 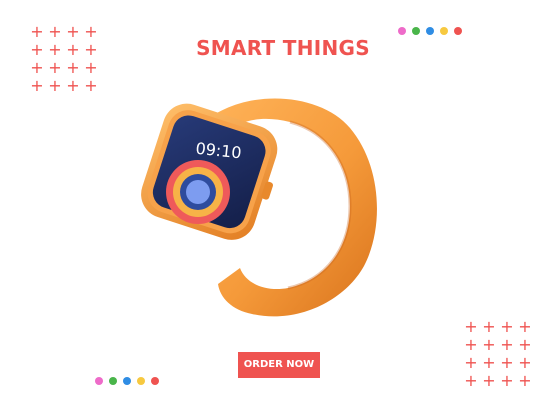 What do you see at coordinates (279, 365) in the screenshot?
I see `order-now-button: ORDER NOW` at bounding box center [279, 365].